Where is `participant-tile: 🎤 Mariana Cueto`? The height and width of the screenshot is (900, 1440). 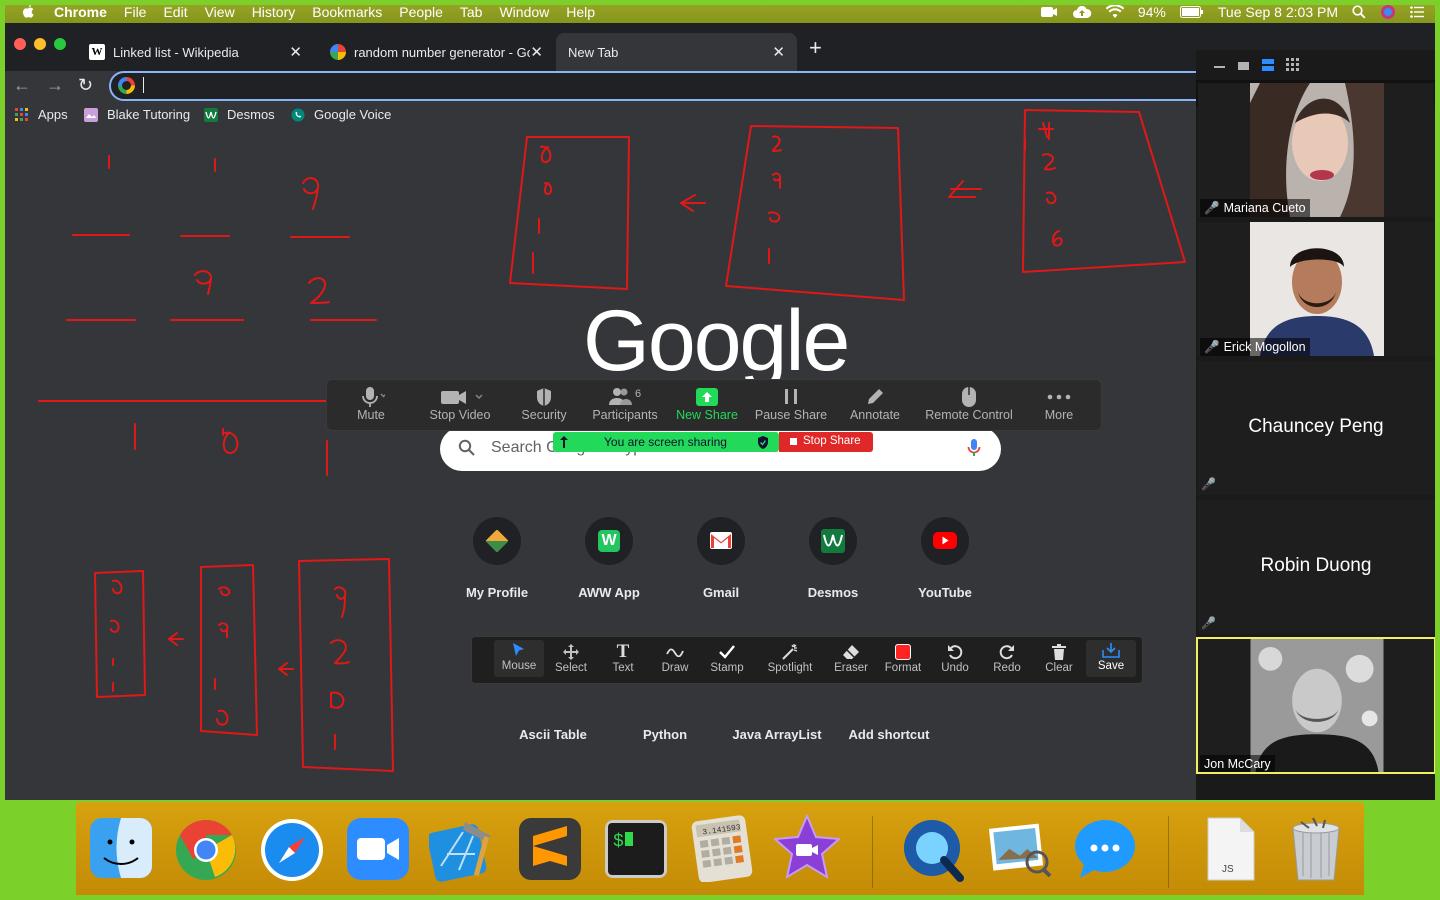
participant-tile: 🎤 Mariana Cueto is located at coordinates (1316, 150).